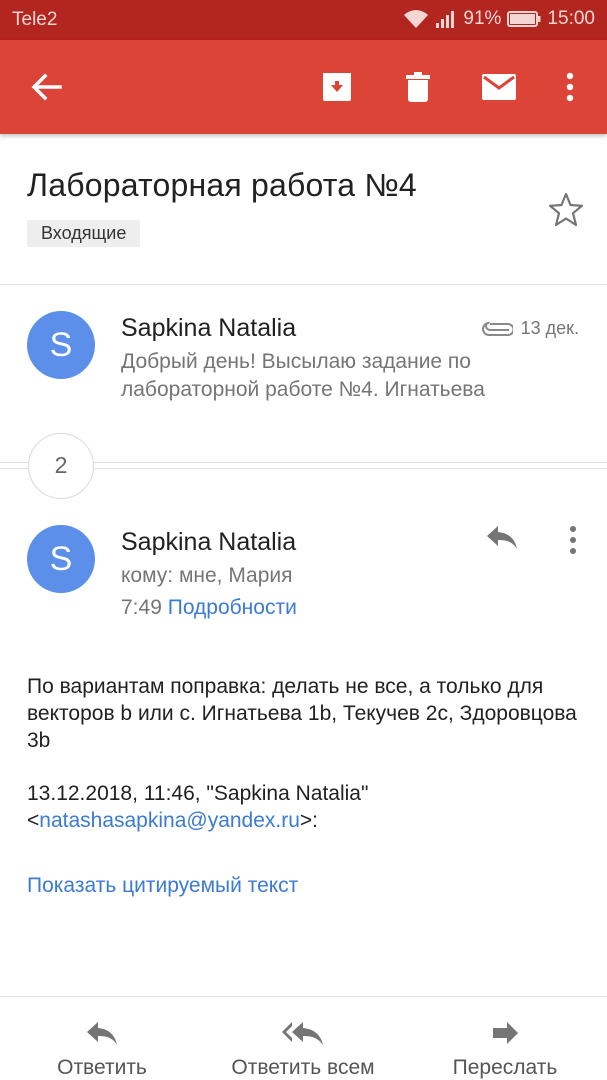 Image resolution: width=607 pixels, height=1080 pixels. I want to click on mark-unread-button, so click(499, 87).